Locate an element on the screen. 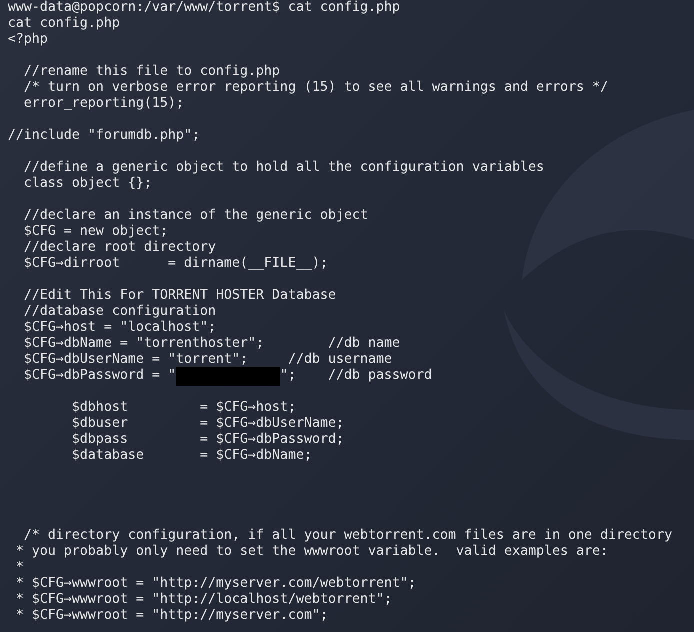  code-line: class object {}; is located at coordinates (87, 184).